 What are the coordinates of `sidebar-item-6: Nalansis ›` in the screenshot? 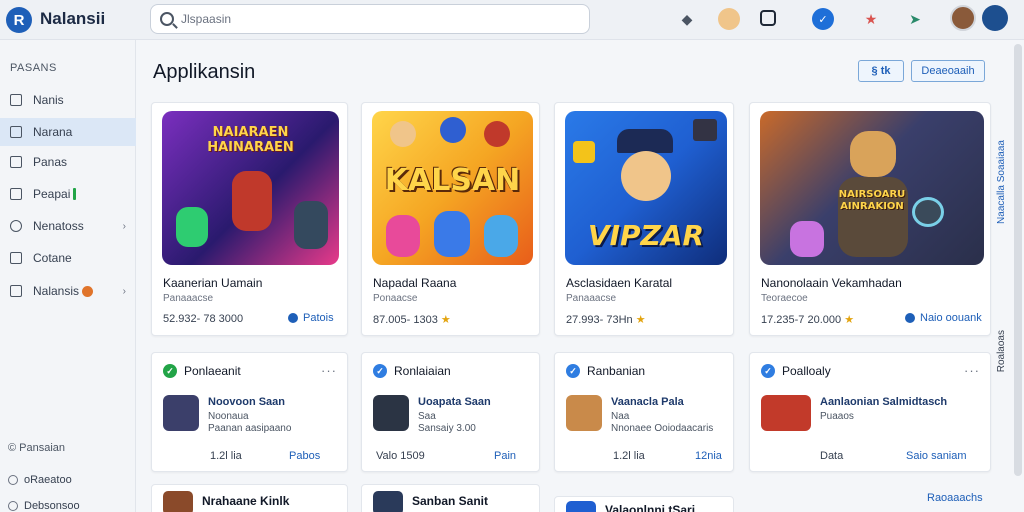 It's located at (68, 291).